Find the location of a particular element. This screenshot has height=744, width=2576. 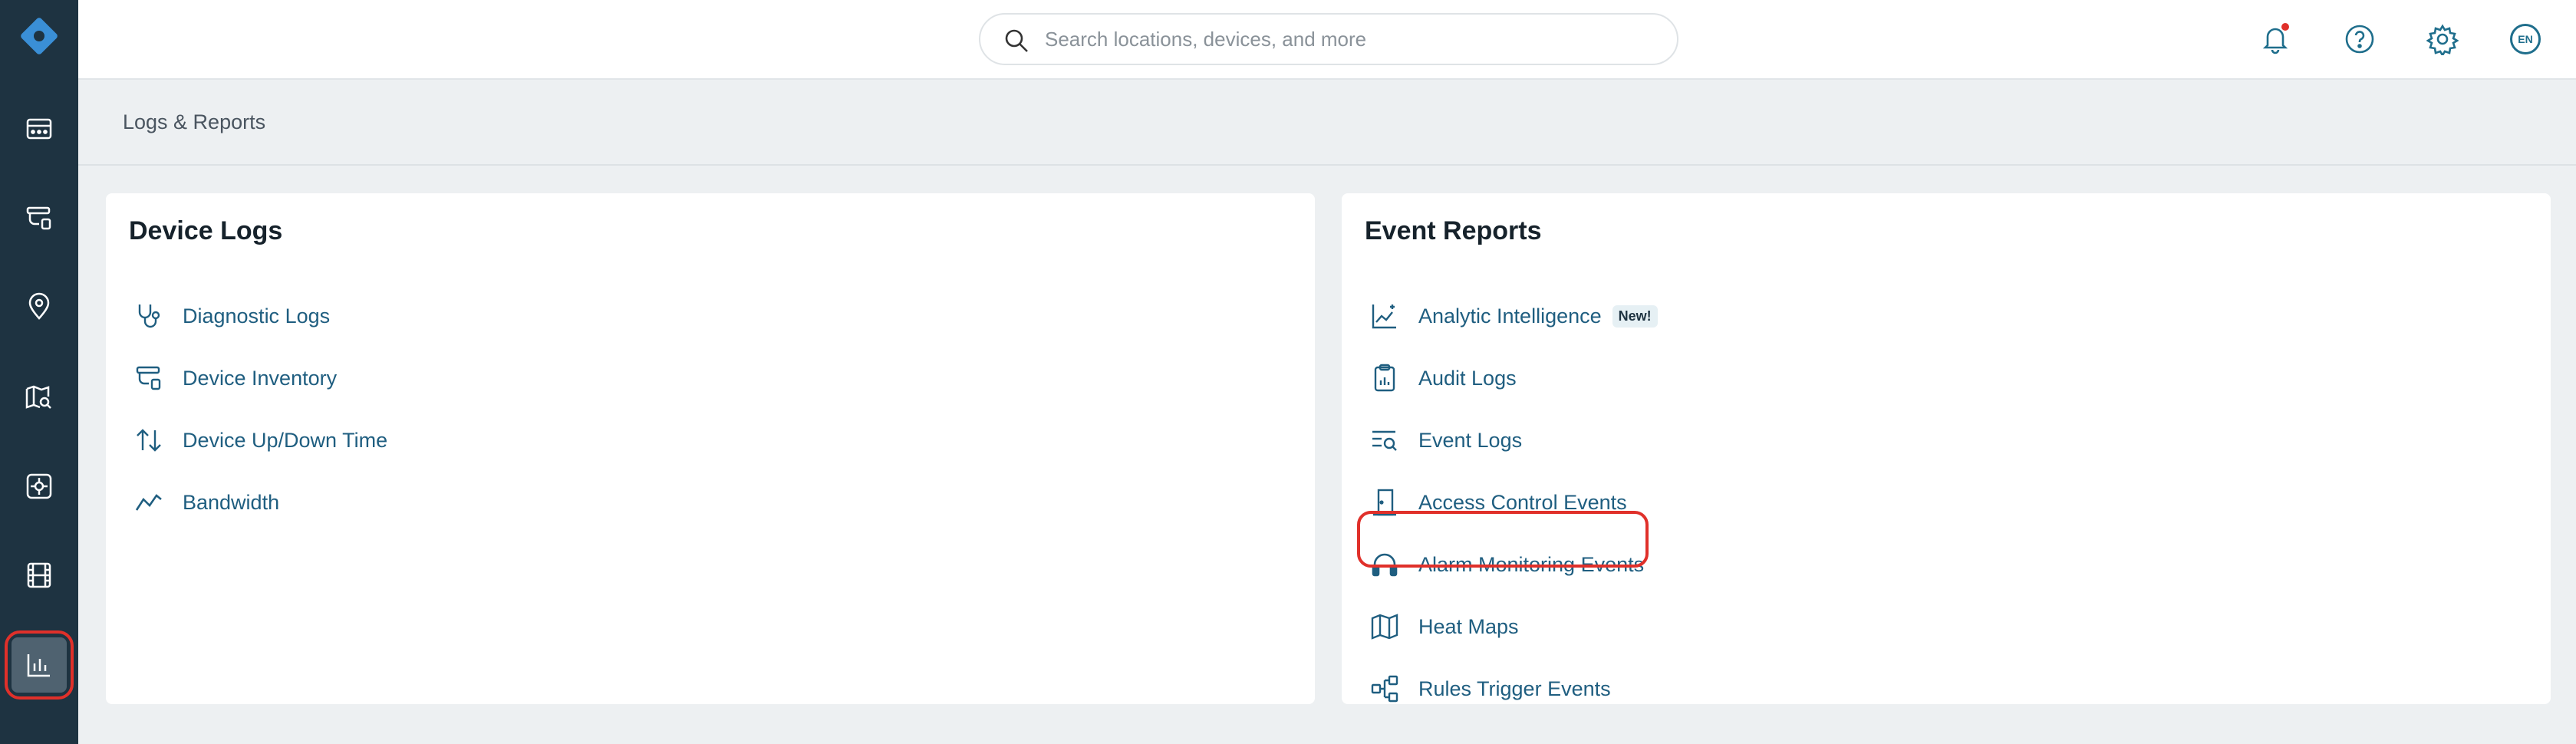

link-diagnostic-logs: Diagnostic Logs is located at coordinates (231, 316).